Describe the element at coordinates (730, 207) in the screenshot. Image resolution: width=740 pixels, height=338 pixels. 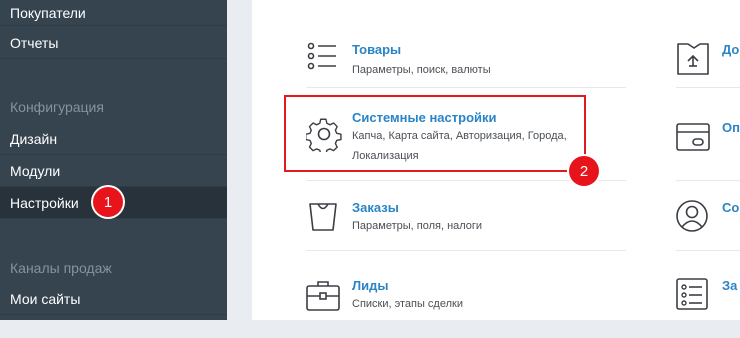
I see `card-title: Со` at that location.